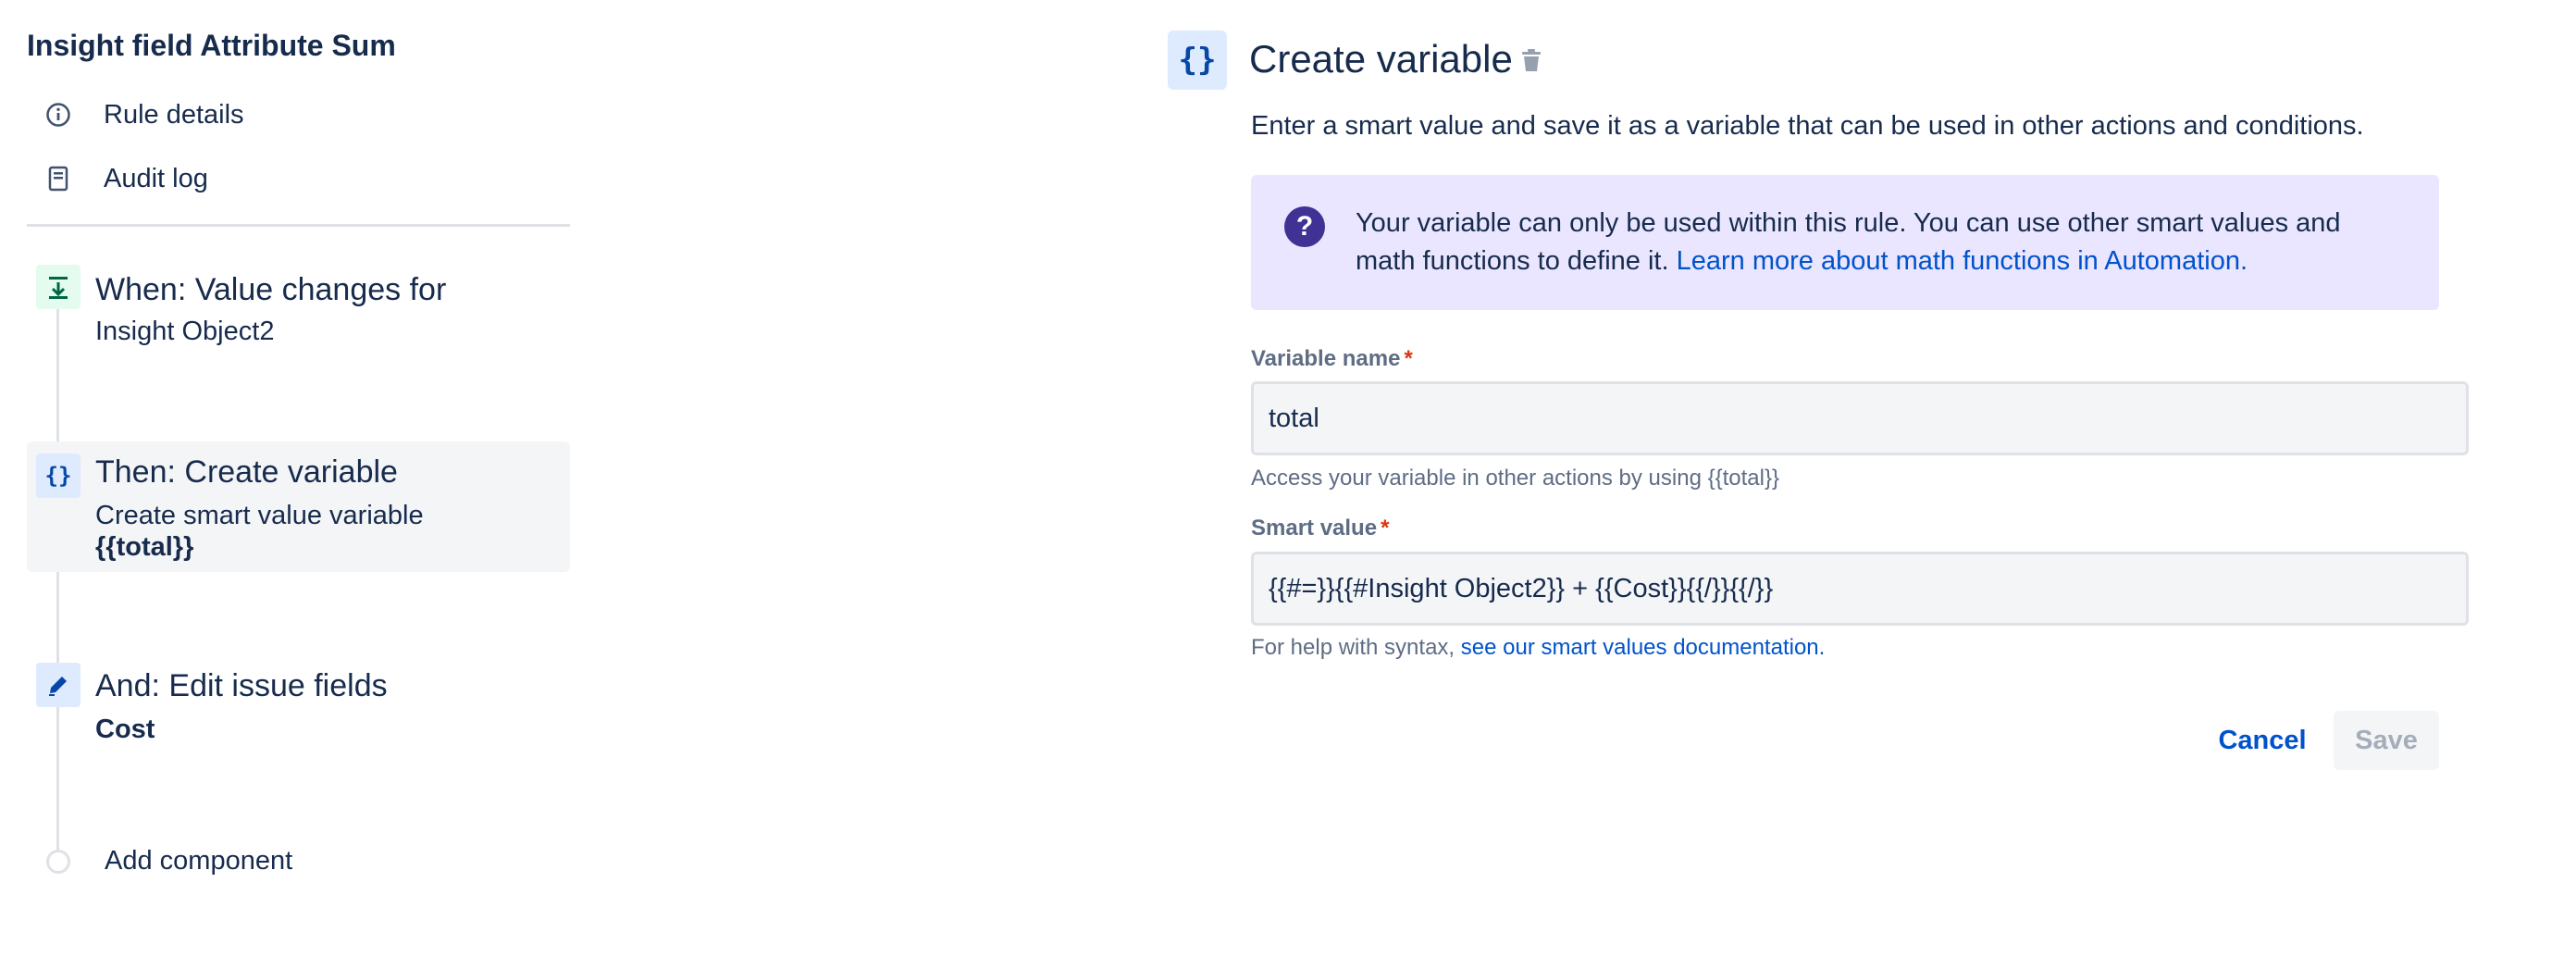  What do you see at coordinates (298, 316) in the screenshot?
I see `step-trigger: When: Value changes for Insight Object2` at bounding box center [298, 316].